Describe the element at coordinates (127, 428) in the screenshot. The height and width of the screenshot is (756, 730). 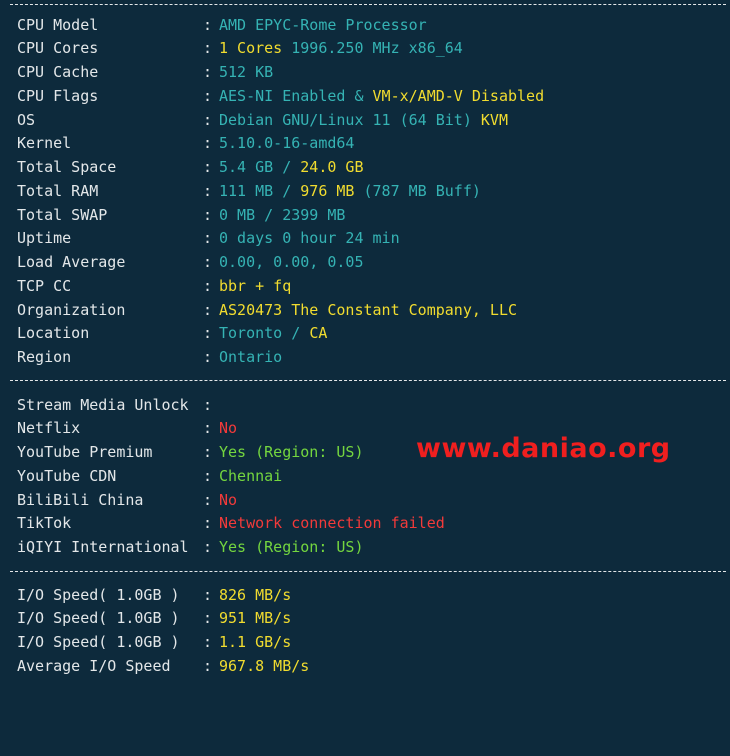
I see `row-netflix: Netflix : No` at that location.